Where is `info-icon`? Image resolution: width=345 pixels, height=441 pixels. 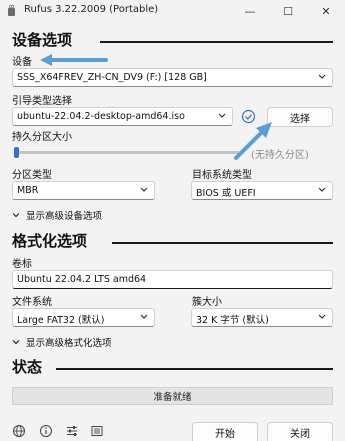
info-icon is located at coordinates (46, 431).